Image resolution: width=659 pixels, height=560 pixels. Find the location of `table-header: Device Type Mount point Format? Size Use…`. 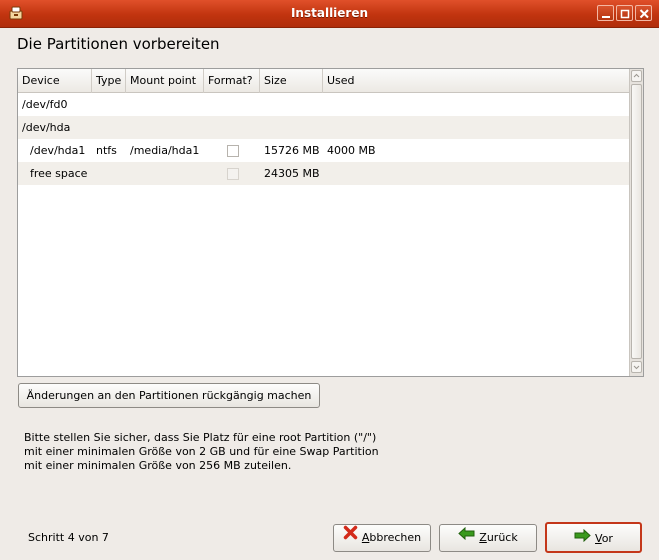

table-header: Device Type Mount point Format? Size Use… is located at coordinates (324, 81).